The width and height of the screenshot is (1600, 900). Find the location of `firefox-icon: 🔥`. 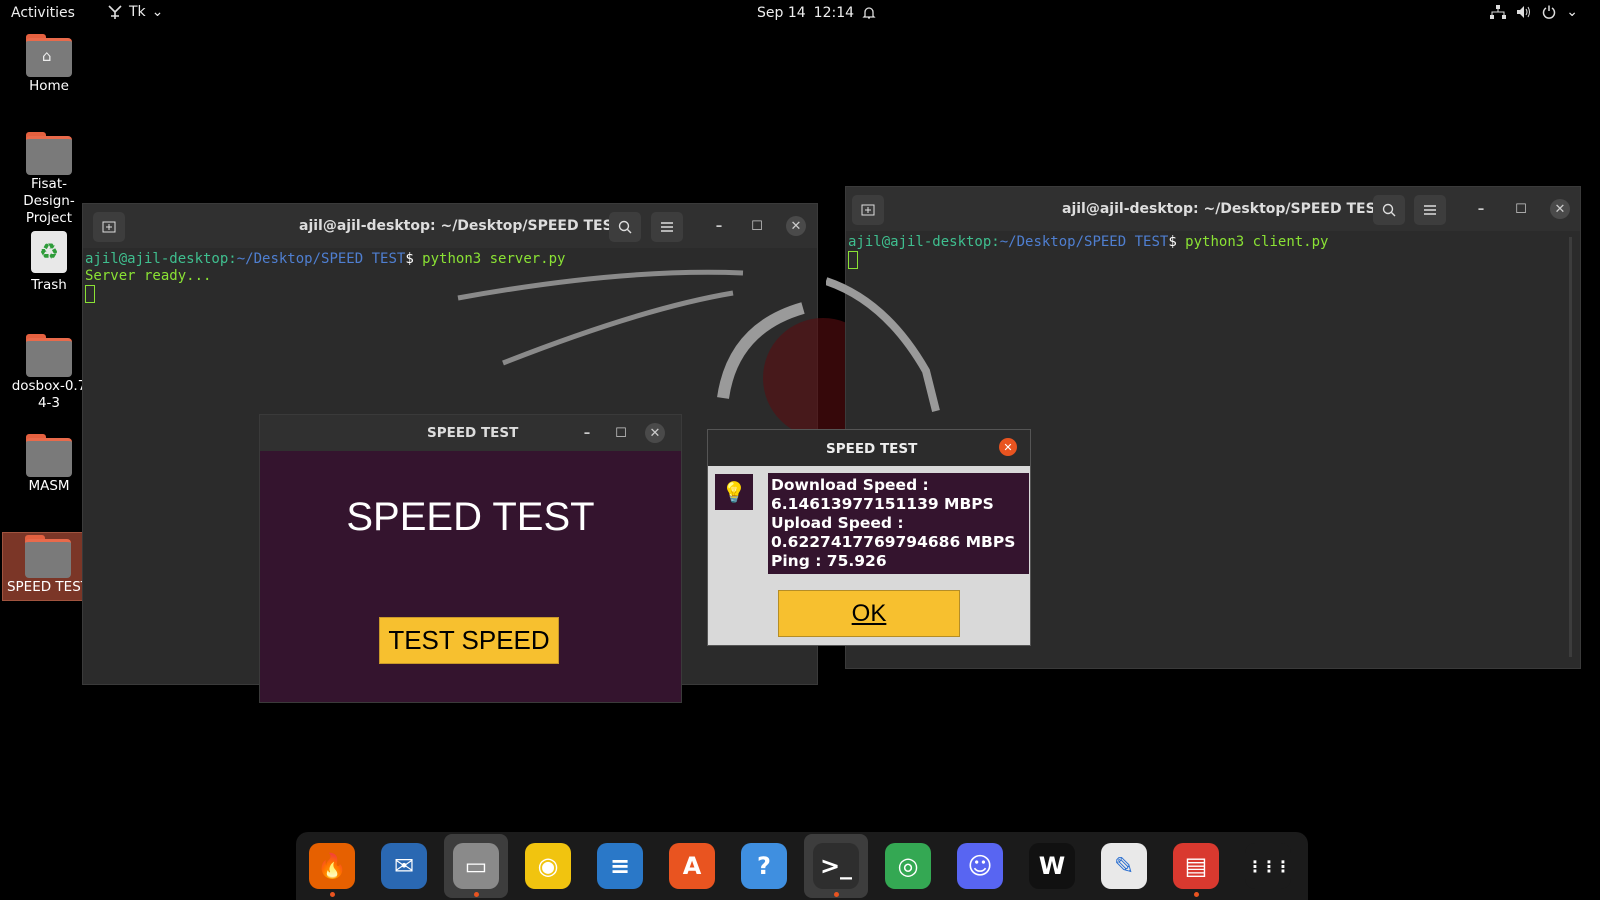

firefox-icon: 🔥 is located at coordinates (332, 866).